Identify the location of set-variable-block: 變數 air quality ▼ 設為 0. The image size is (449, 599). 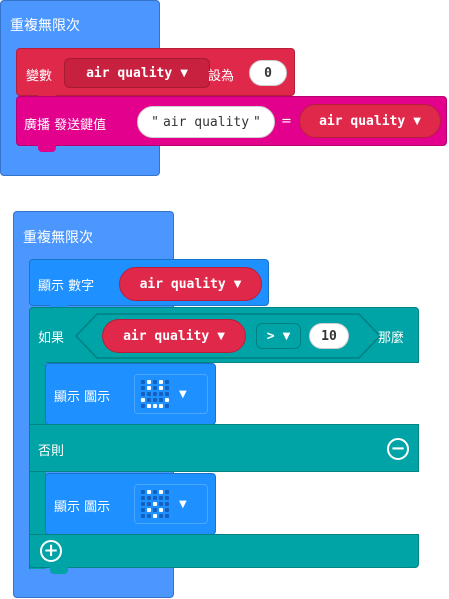
(155, 72).